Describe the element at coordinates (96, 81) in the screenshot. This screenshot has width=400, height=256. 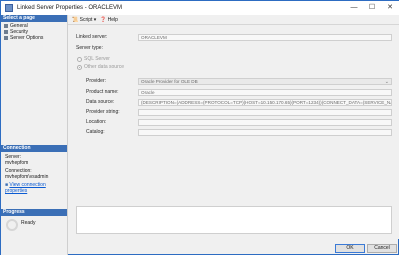
I see `provider-label: Provider:` at that location.